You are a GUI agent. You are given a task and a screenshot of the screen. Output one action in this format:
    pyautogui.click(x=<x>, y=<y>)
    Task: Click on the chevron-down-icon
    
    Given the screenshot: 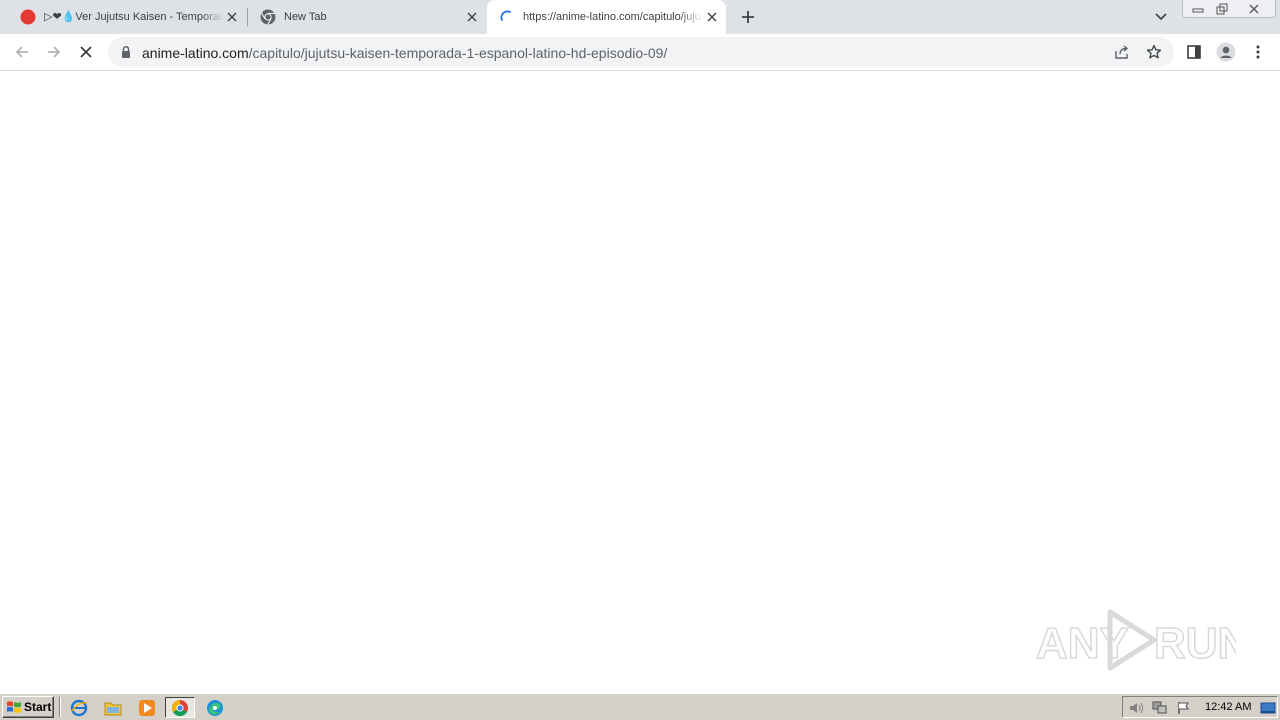 What is the action you would take?
    pyautogui.click(x=1161, y=17)
    